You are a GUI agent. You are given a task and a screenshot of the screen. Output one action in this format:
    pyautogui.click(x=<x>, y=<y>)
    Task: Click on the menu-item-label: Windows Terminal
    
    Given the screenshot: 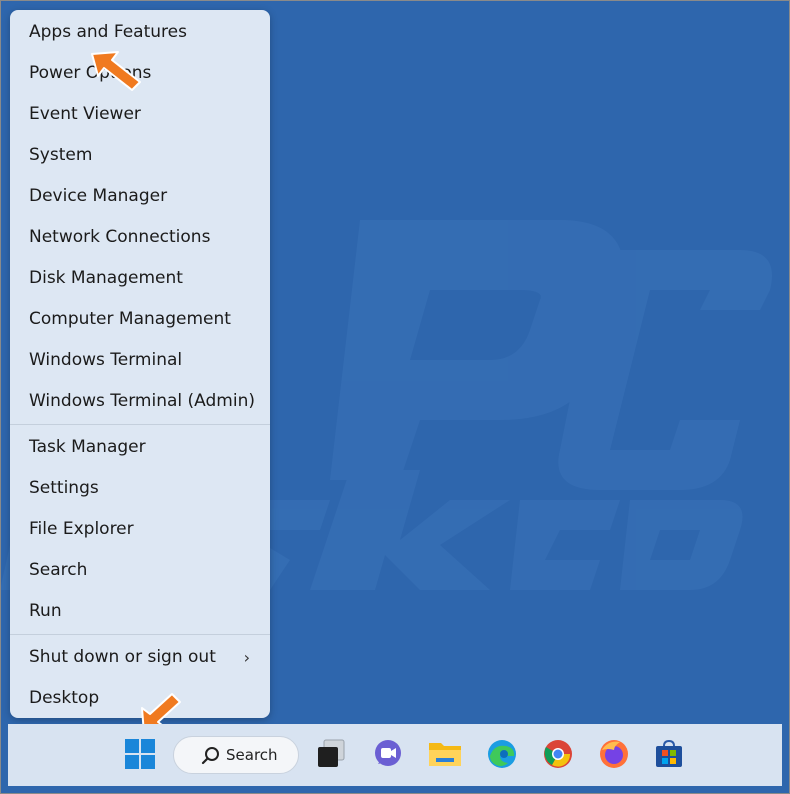 What is the action you would take?
    pyautogui.click(x=106, y=360)
    